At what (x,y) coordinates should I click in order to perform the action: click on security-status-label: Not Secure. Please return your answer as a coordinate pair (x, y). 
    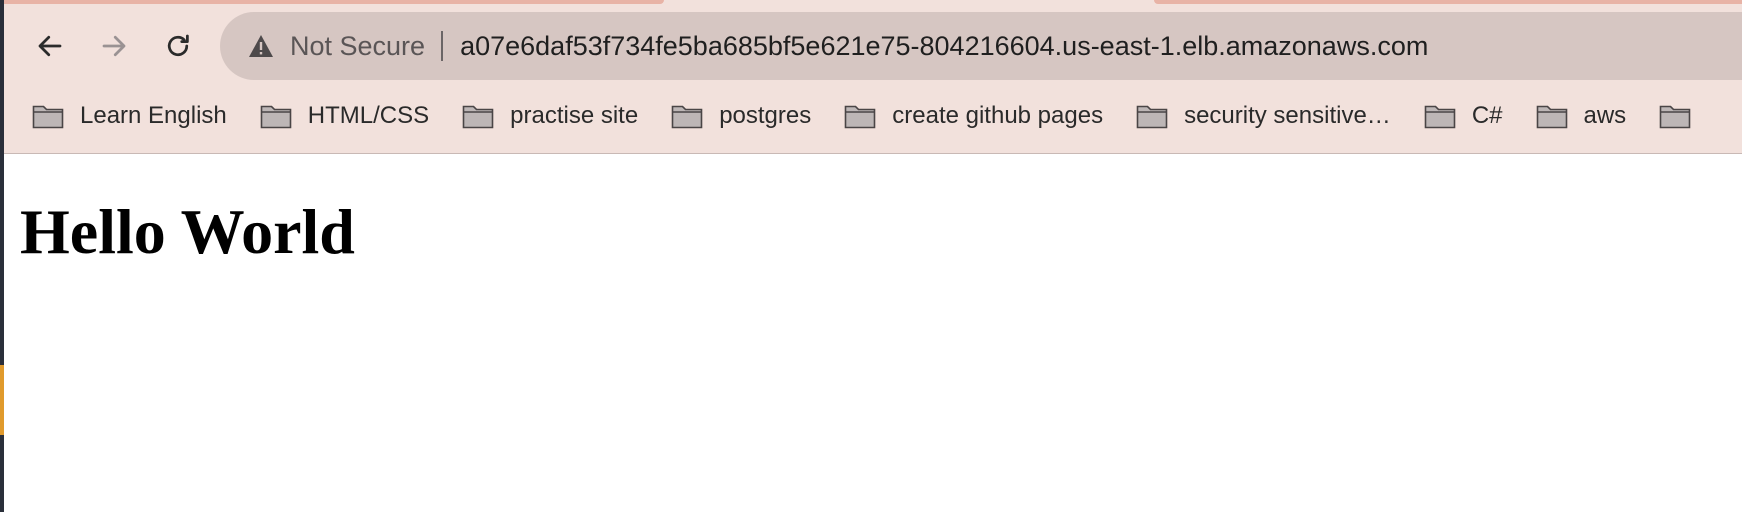
    Looking at the image, I should click on (357, 46).